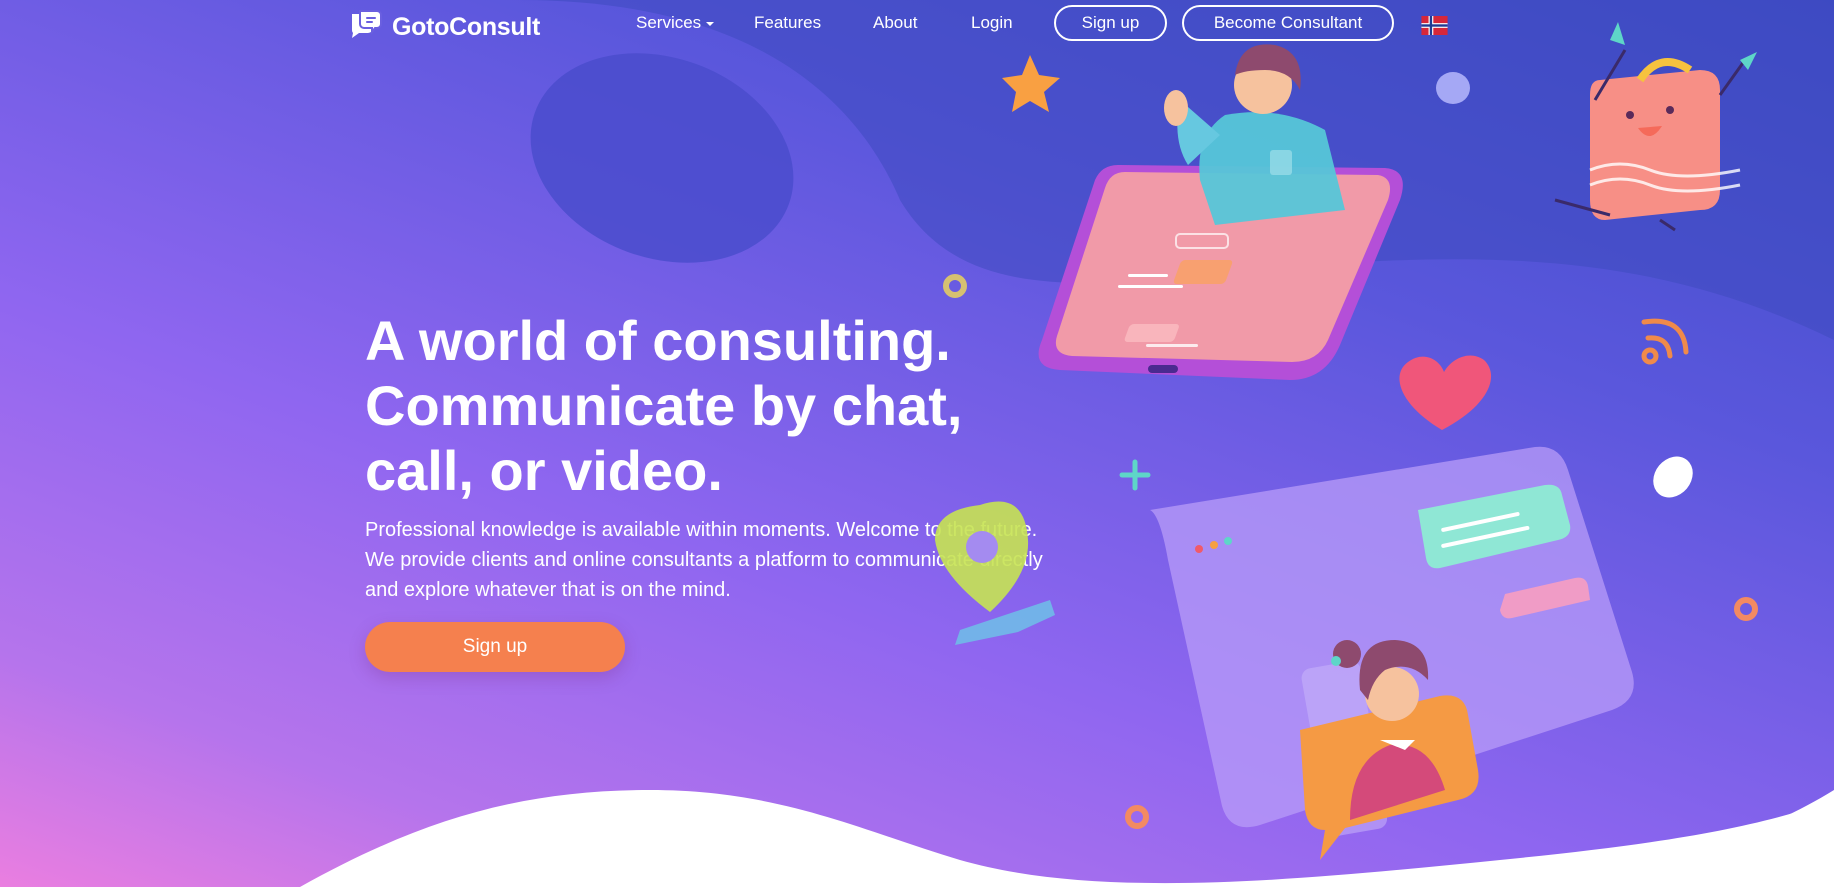 The height and width of the screenshot is (887, 1834). I want to click on nav-about: About, so click(895, 23).